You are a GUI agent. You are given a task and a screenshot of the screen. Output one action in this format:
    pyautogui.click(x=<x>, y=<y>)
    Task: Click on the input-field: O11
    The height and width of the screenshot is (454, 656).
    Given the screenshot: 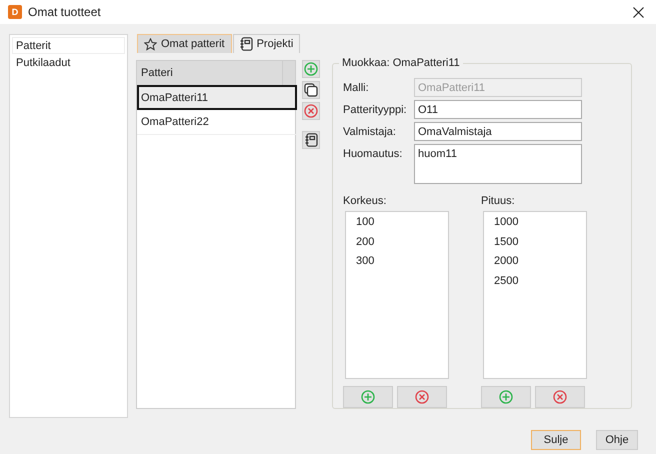 What is the action you would take?
    pyautogui.click(x=498, y=109)
    